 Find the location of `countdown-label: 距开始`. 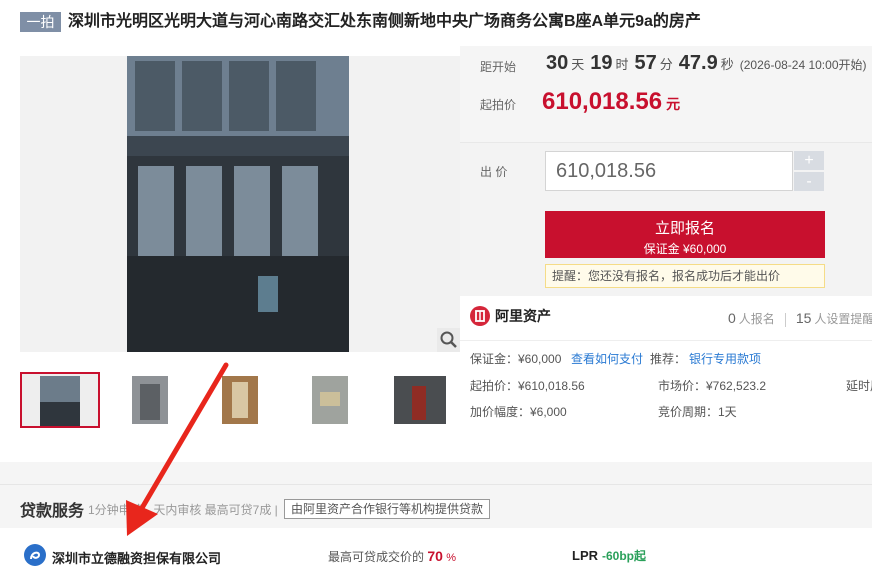

countdown-label: 距开始 is located at coordinates (498, 67).